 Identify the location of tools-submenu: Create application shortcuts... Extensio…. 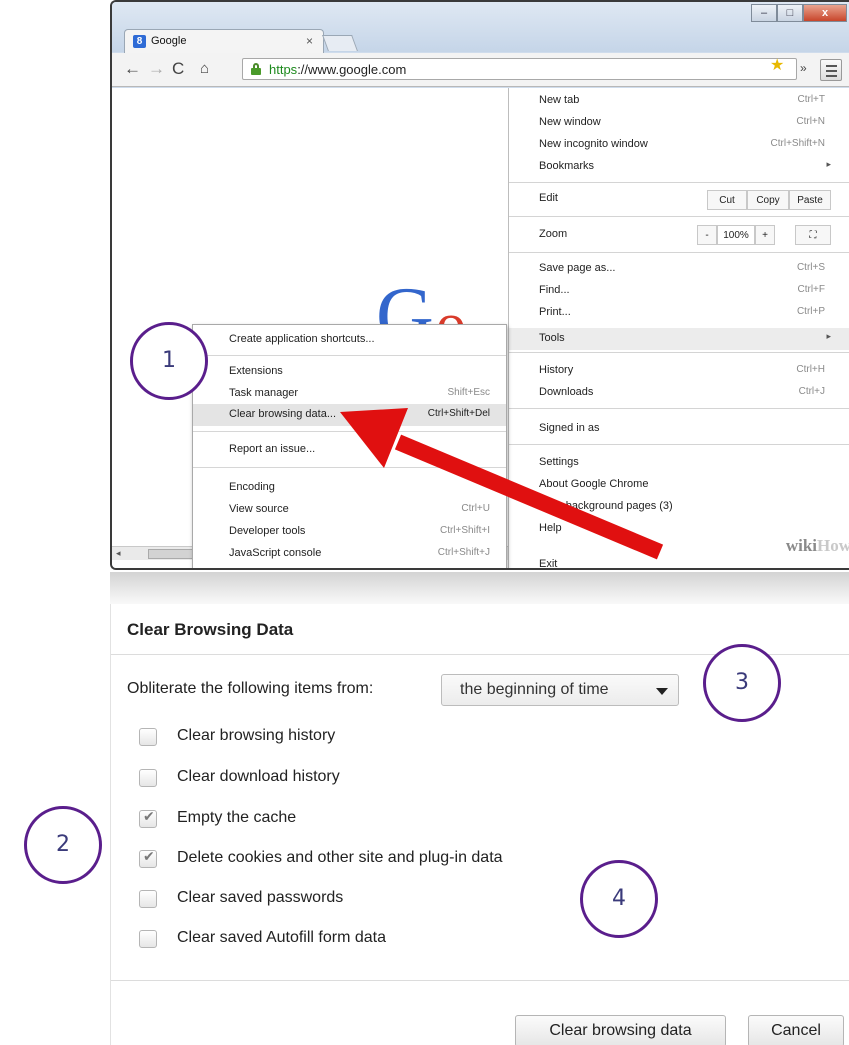
(349, 446).